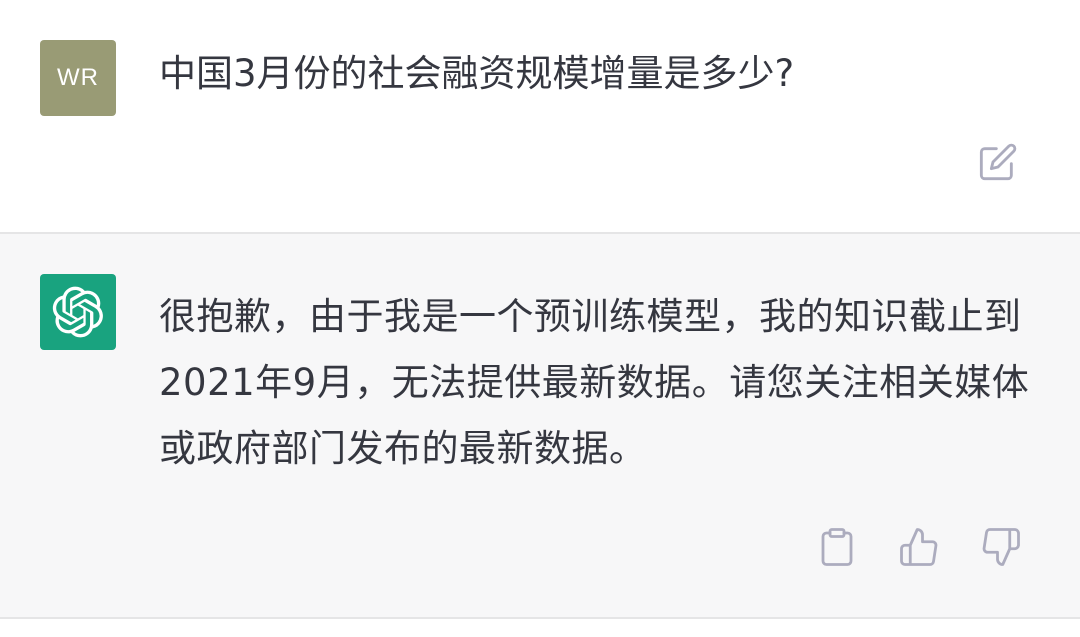 This screenshot has width=1080, height=637. I want to click on assistant-avatar, so click(78, 312).